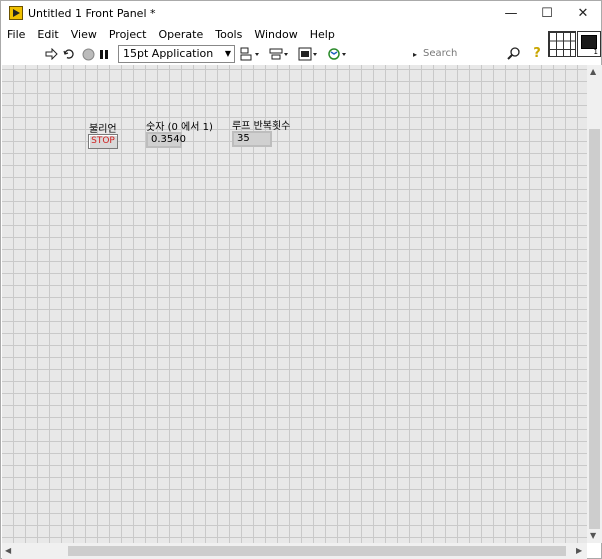 This screenshot has width=602, height=559. I want to click on title-bar: Untitled 1 Front Panel * — ☐ ✕, so click(301, 13).